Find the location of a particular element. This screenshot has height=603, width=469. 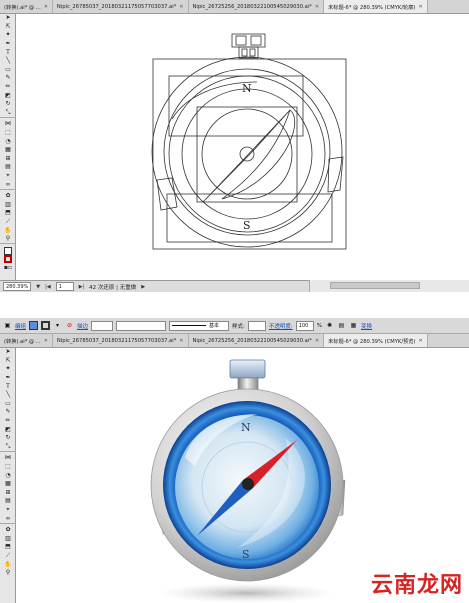

fill-color-icon is located at coordinates (8, 250).